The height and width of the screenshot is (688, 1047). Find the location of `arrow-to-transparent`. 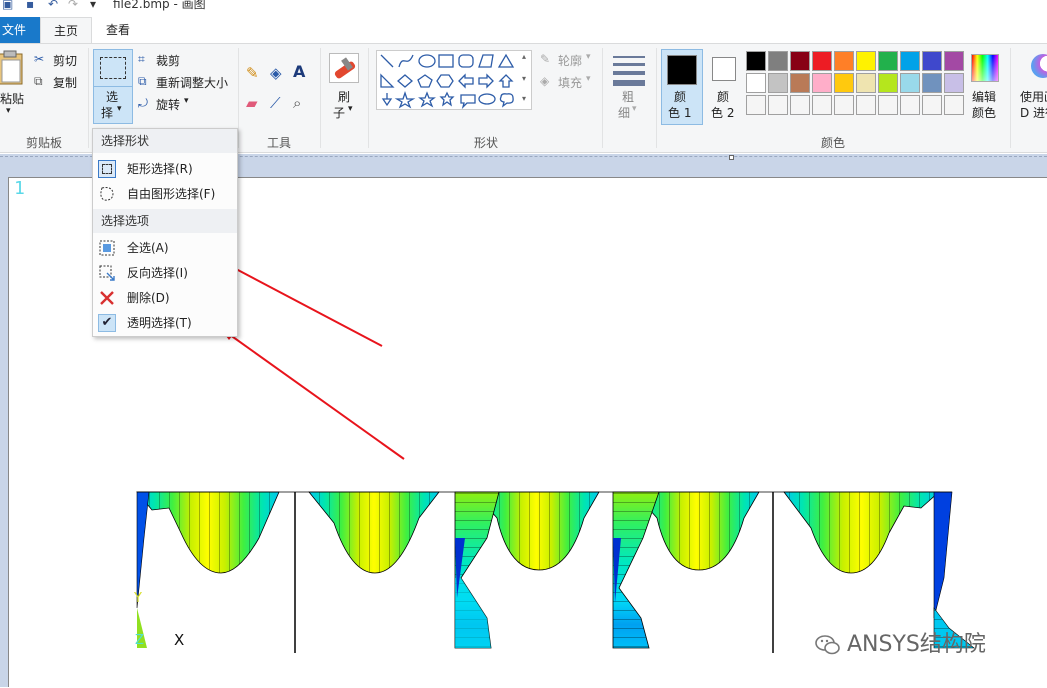

arrow-to-transparent is located at coordinates (315, 395).